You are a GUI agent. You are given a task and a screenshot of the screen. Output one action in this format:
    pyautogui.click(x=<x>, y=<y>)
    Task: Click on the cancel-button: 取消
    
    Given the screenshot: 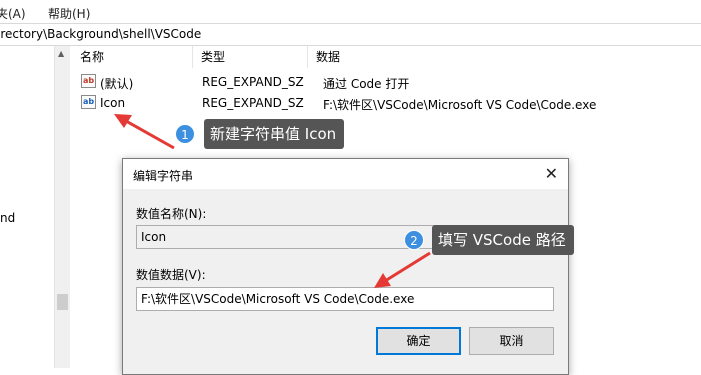 What is the action you would take?
    pyautogui.click(x=511, y=341)
    